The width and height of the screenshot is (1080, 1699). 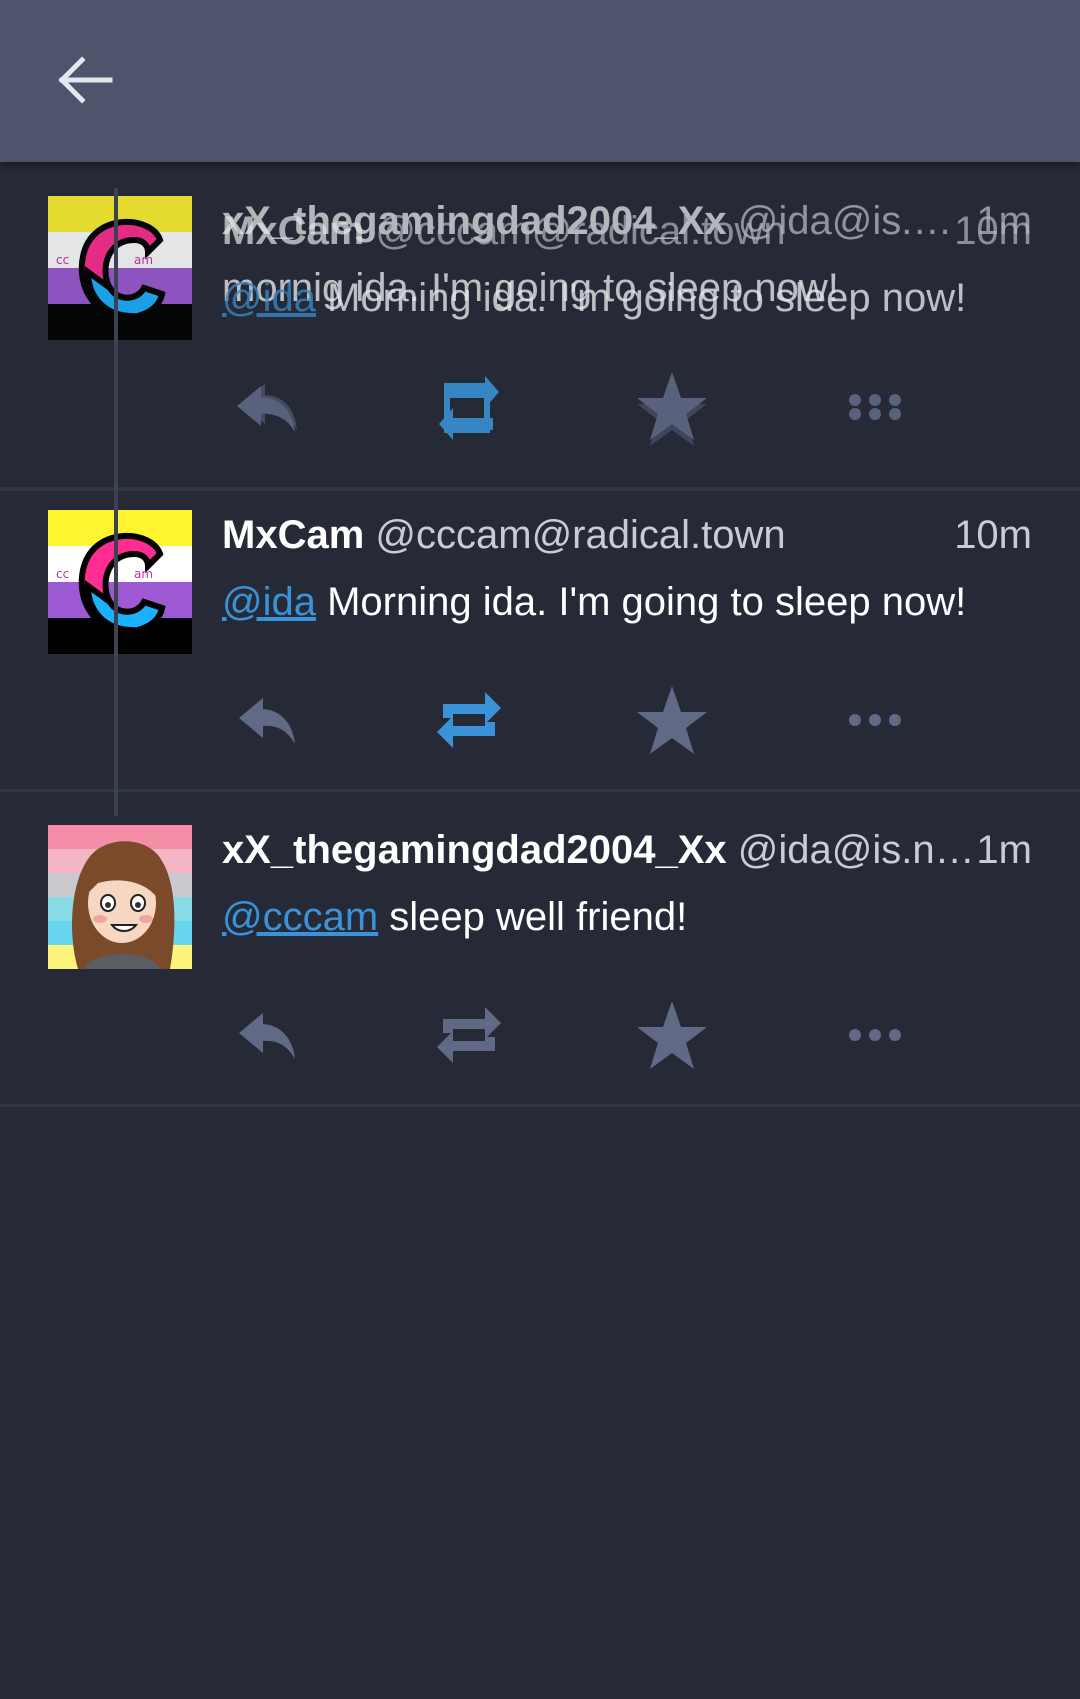 What do you see at coordinates (538, 917) in the screenshot?
I see `status-text: sleep well friend!` at bounding box center [538, 917].